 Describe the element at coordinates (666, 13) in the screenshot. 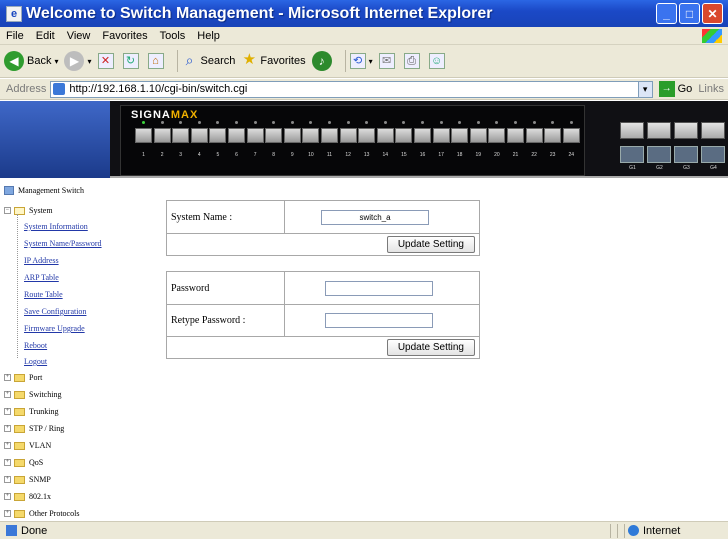

I see `minimize-button: _` at that location.